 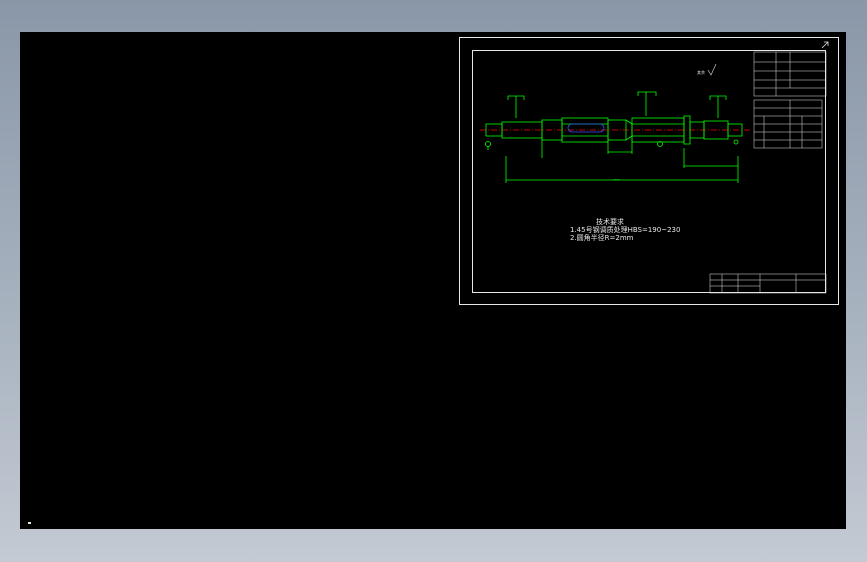 I want to click on shaft-outline: ——, so click(x=614, y=137).